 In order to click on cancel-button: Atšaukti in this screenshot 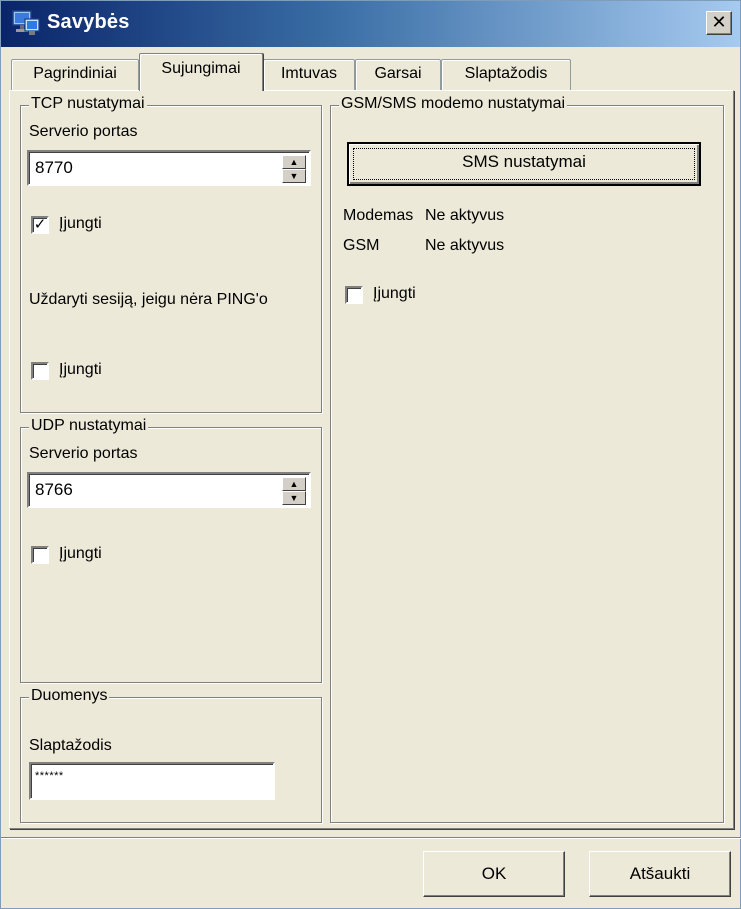, I will do `click(660, 874)`.